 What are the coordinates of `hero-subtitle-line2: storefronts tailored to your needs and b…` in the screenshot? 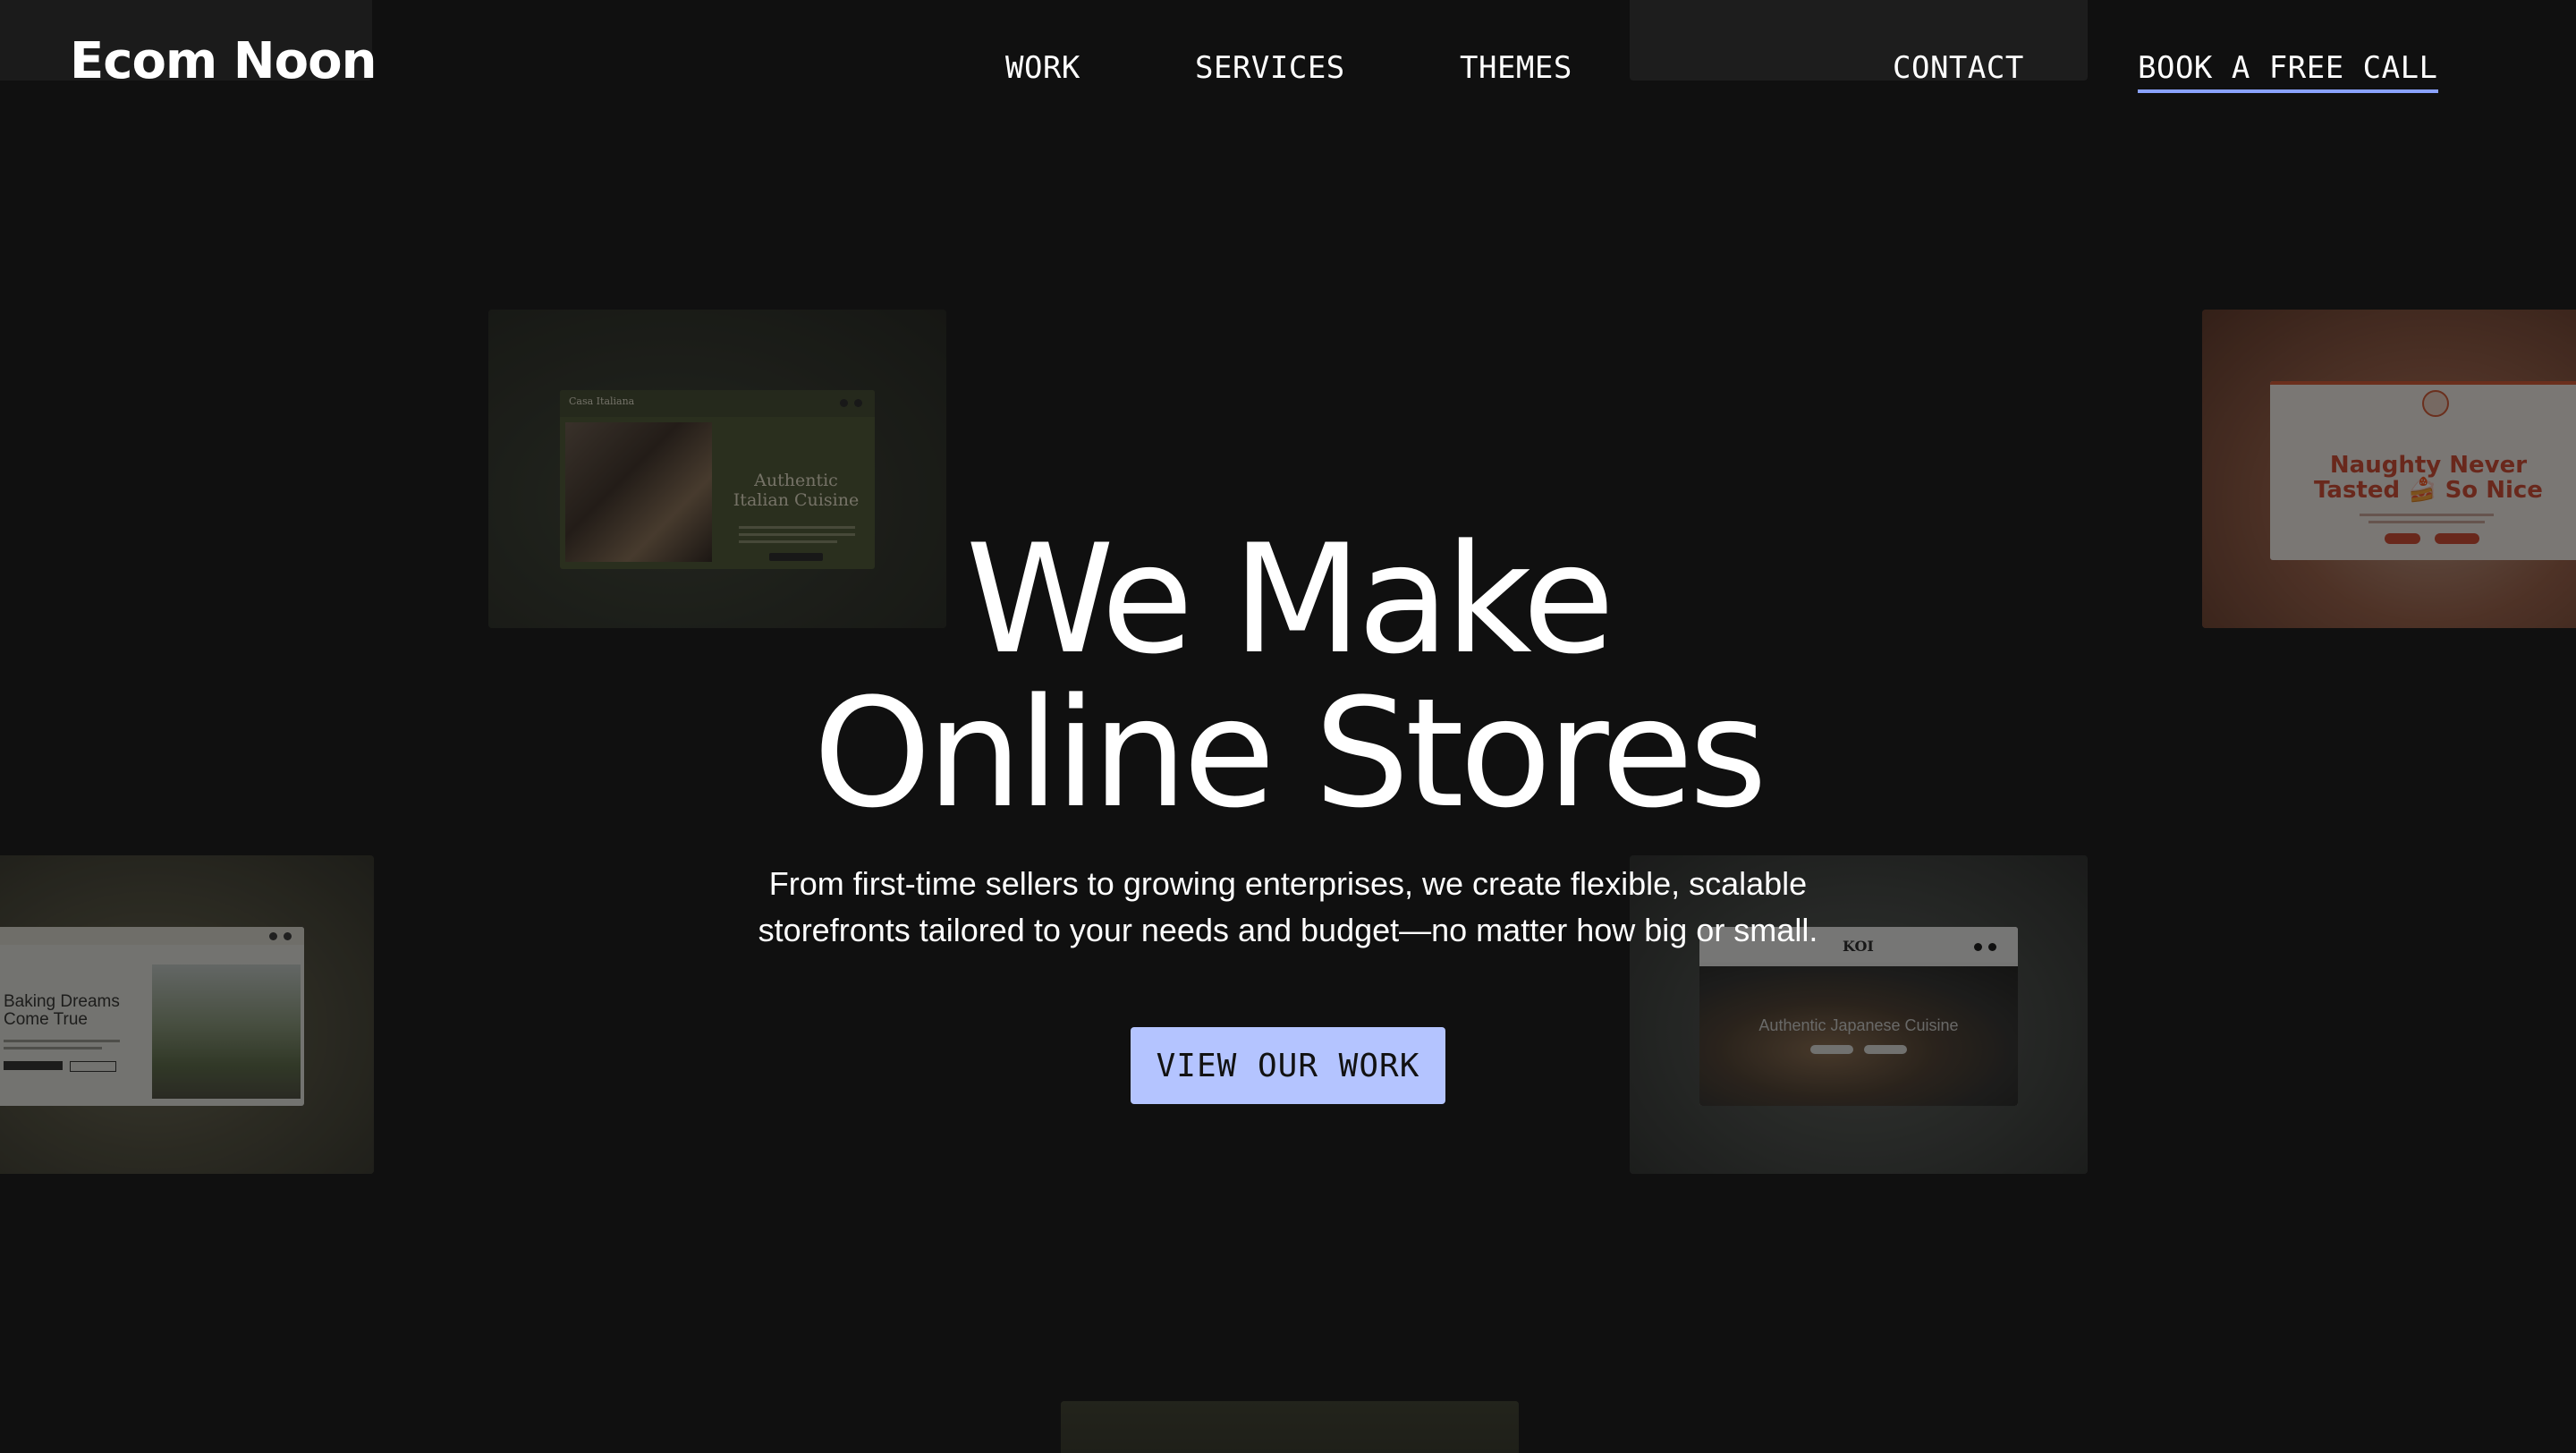 It's located at (1288, 930).